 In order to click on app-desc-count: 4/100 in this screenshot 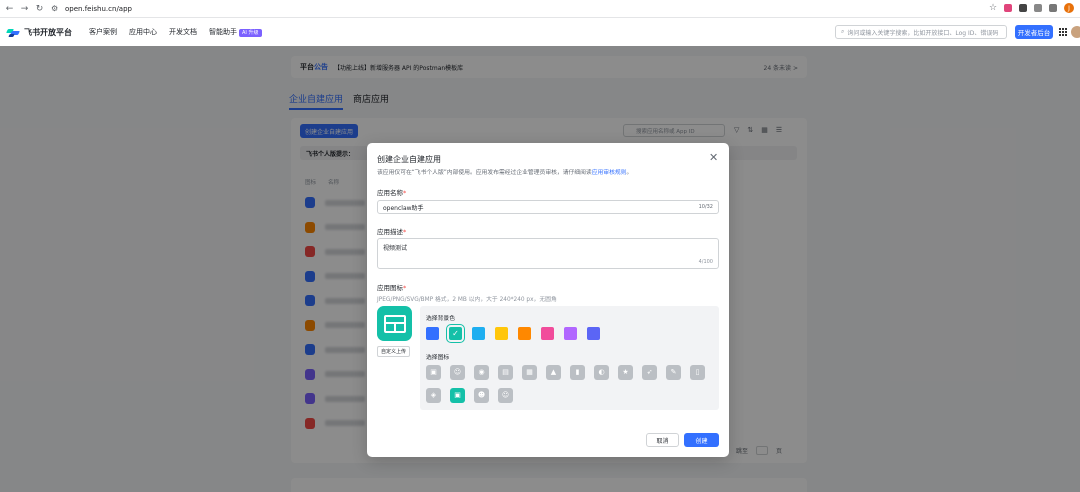, I will do `click(705, 262)`.